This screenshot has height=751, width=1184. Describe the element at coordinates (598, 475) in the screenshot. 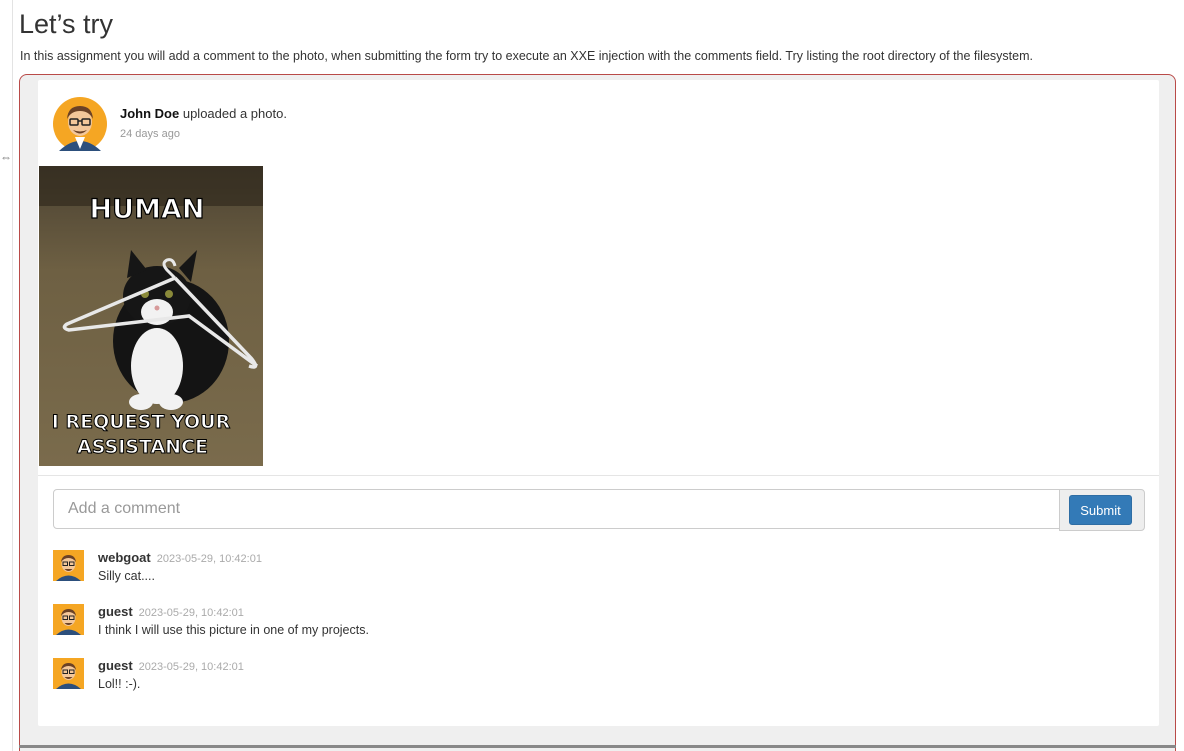

I see `divider` at that location.